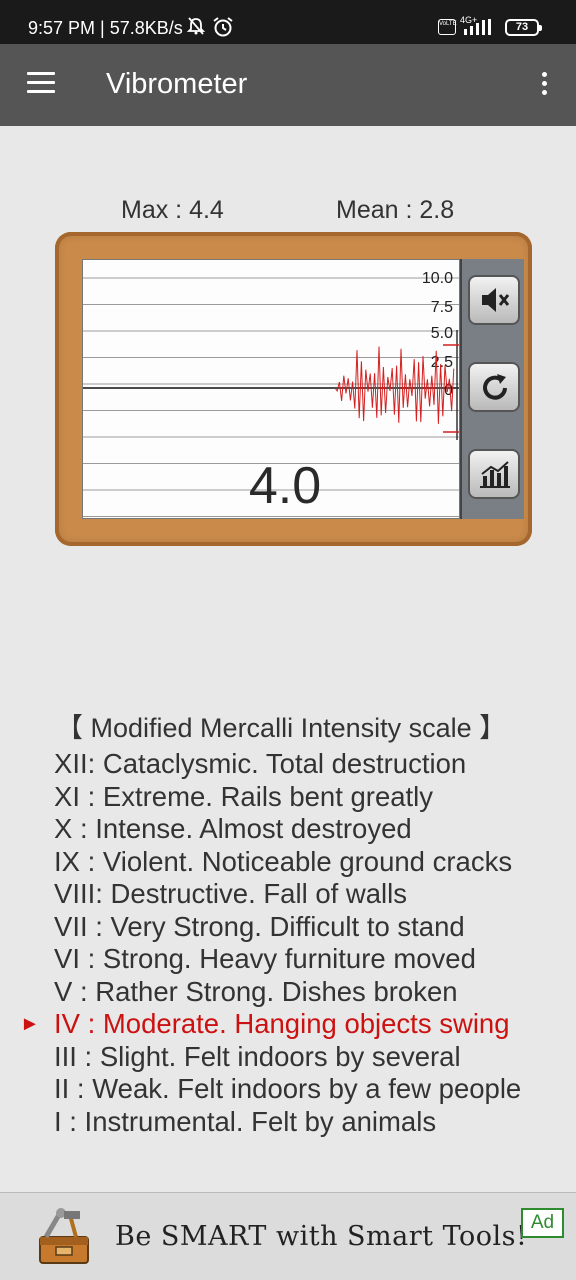 Image resolution: width=576 pixels, height=1280 pixels. What do you see at coordinates (288, 85) in the screenshot?
I see `app-toolbar: Vibrometer` at bounding box center [288, 85].